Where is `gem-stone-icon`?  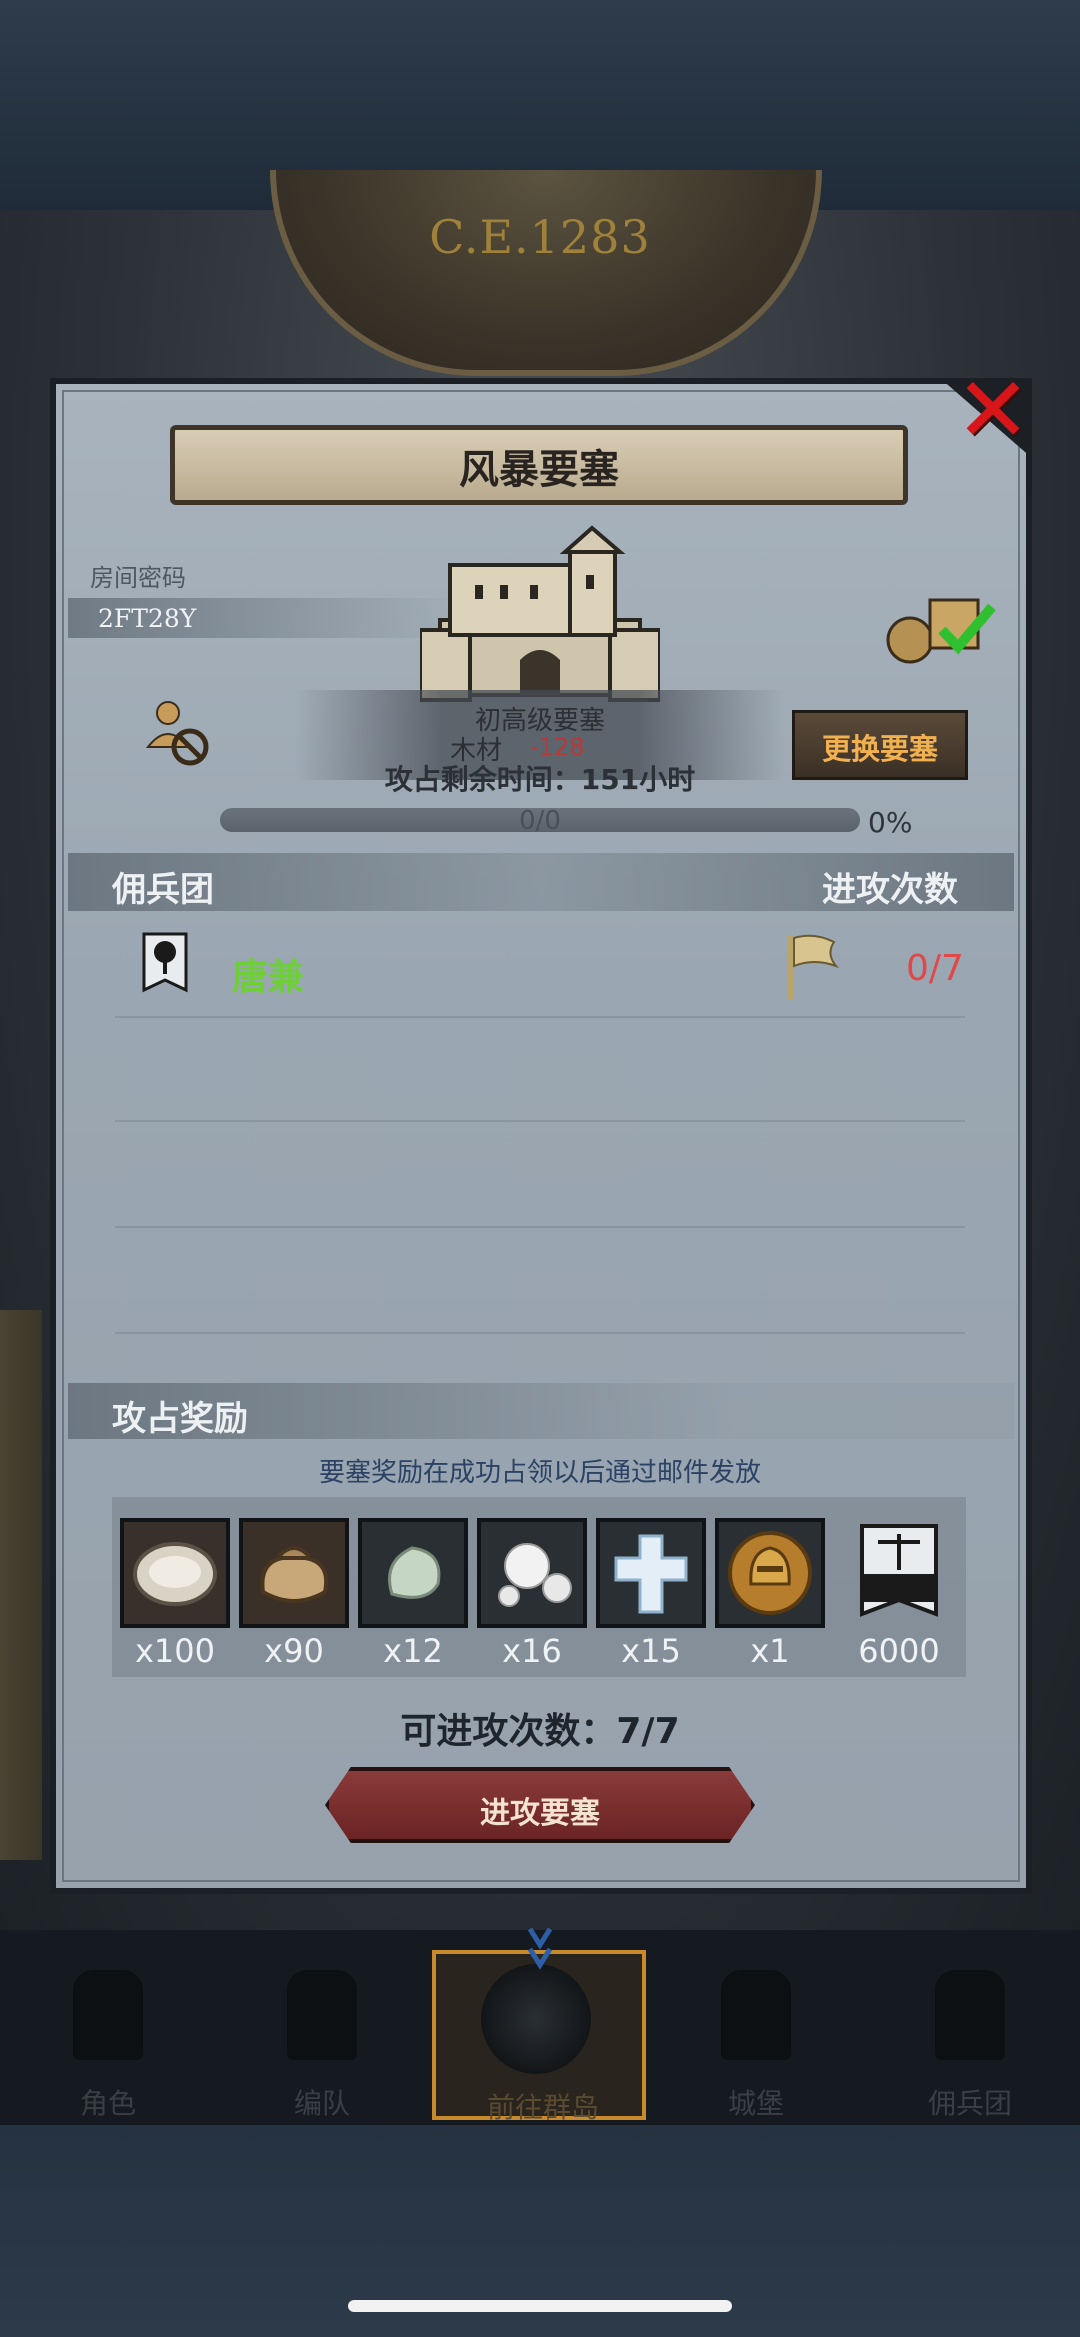
gem-stone-icon is located at coordinates (414, 1572).